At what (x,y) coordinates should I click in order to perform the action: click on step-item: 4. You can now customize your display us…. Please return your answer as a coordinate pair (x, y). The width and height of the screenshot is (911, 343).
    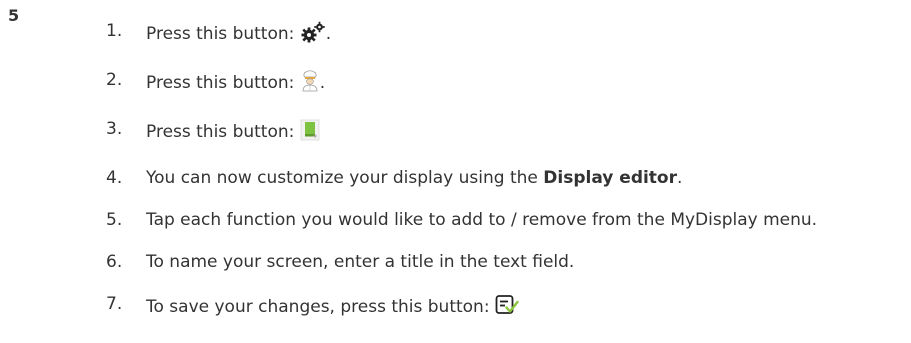
    Looking at the image, I should click on (501, 178).